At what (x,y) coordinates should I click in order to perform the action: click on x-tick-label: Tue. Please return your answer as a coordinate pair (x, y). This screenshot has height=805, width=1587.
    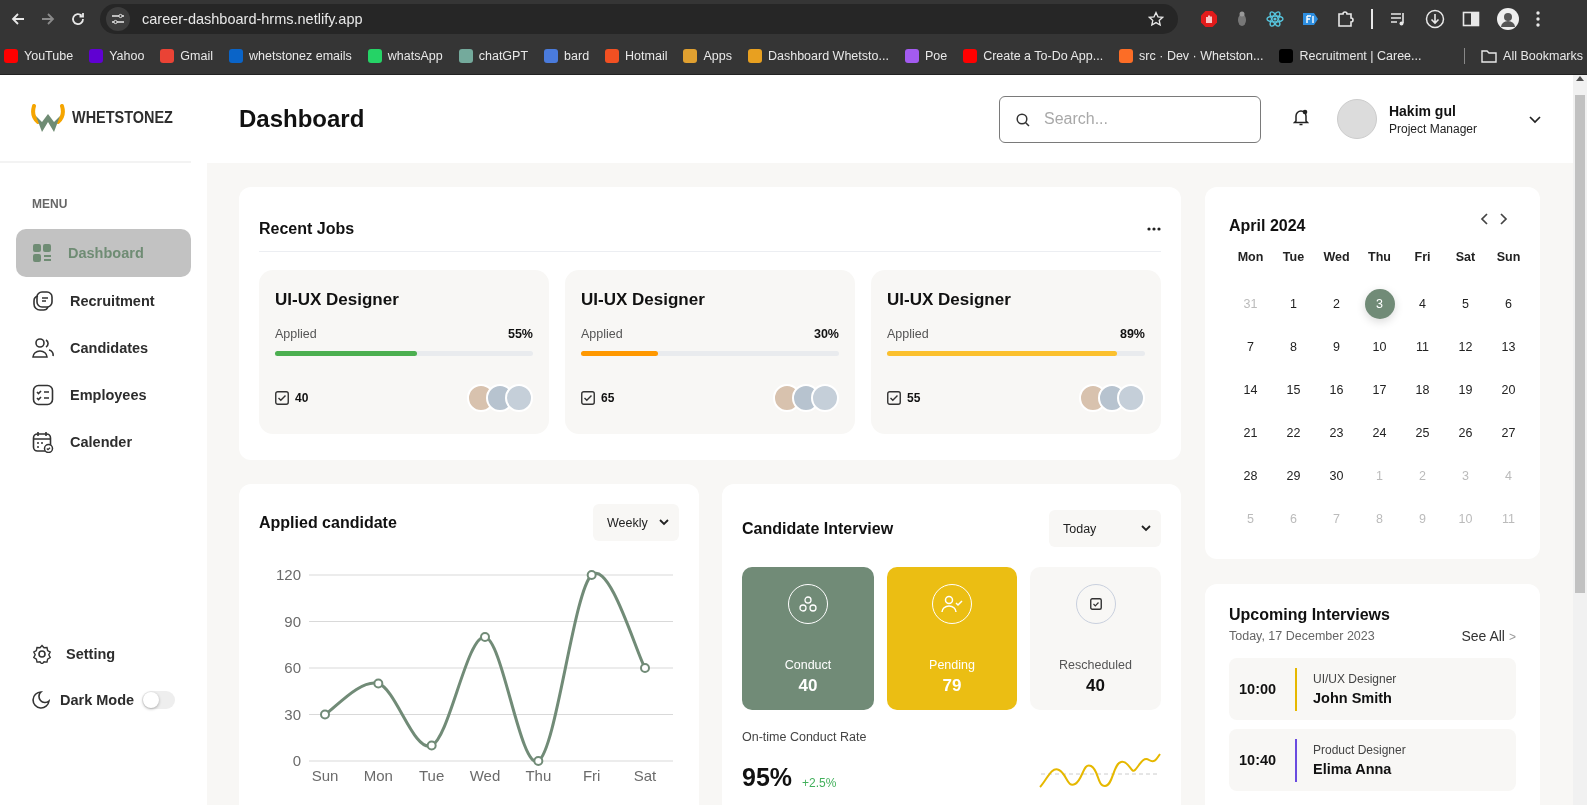
    Looking at the image, I should click on (432, 775).